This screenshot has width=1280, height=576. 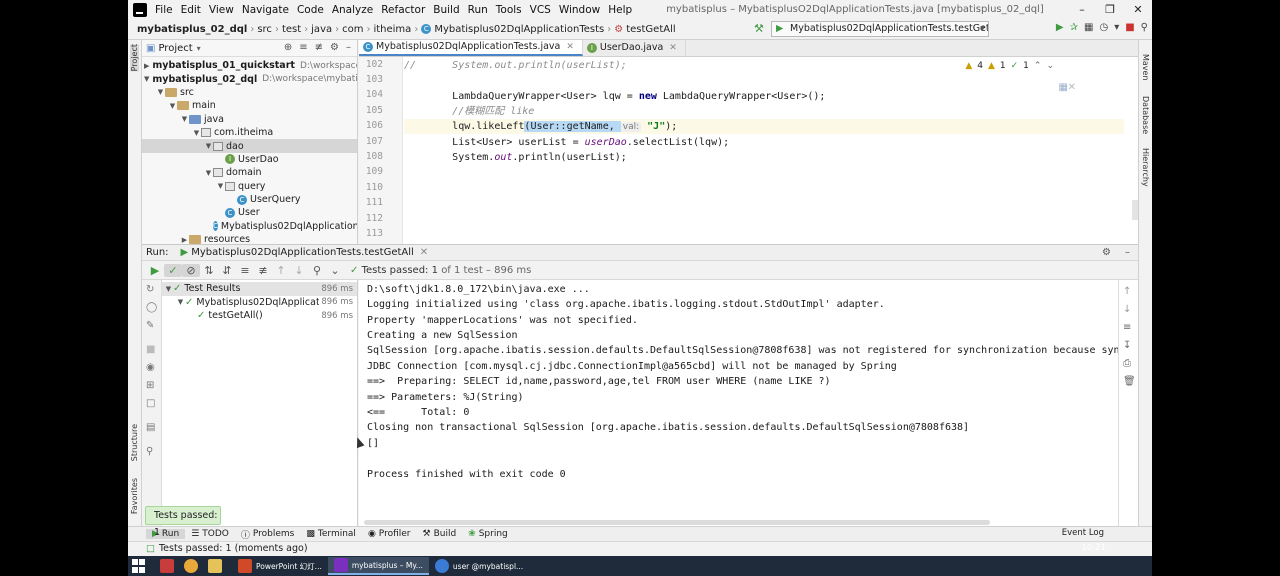 What do you see at coordinates (199, 48) in the screenshot?
I see `chevron-down-icon: ▾` at bounding box center [199, 48].